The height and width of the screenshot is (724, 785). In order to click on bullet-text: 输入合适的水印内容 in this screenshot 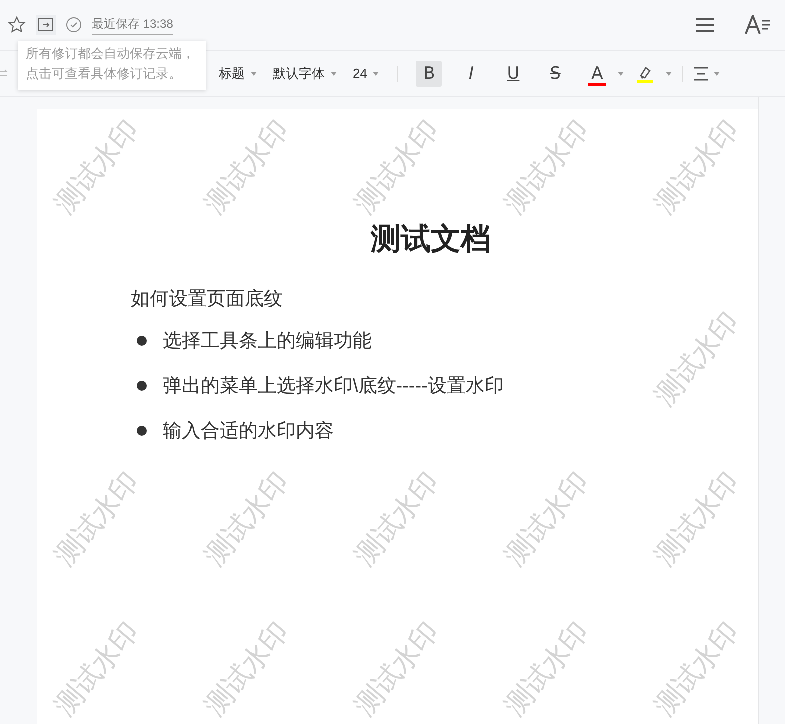, I will do `click(248, 432)`.